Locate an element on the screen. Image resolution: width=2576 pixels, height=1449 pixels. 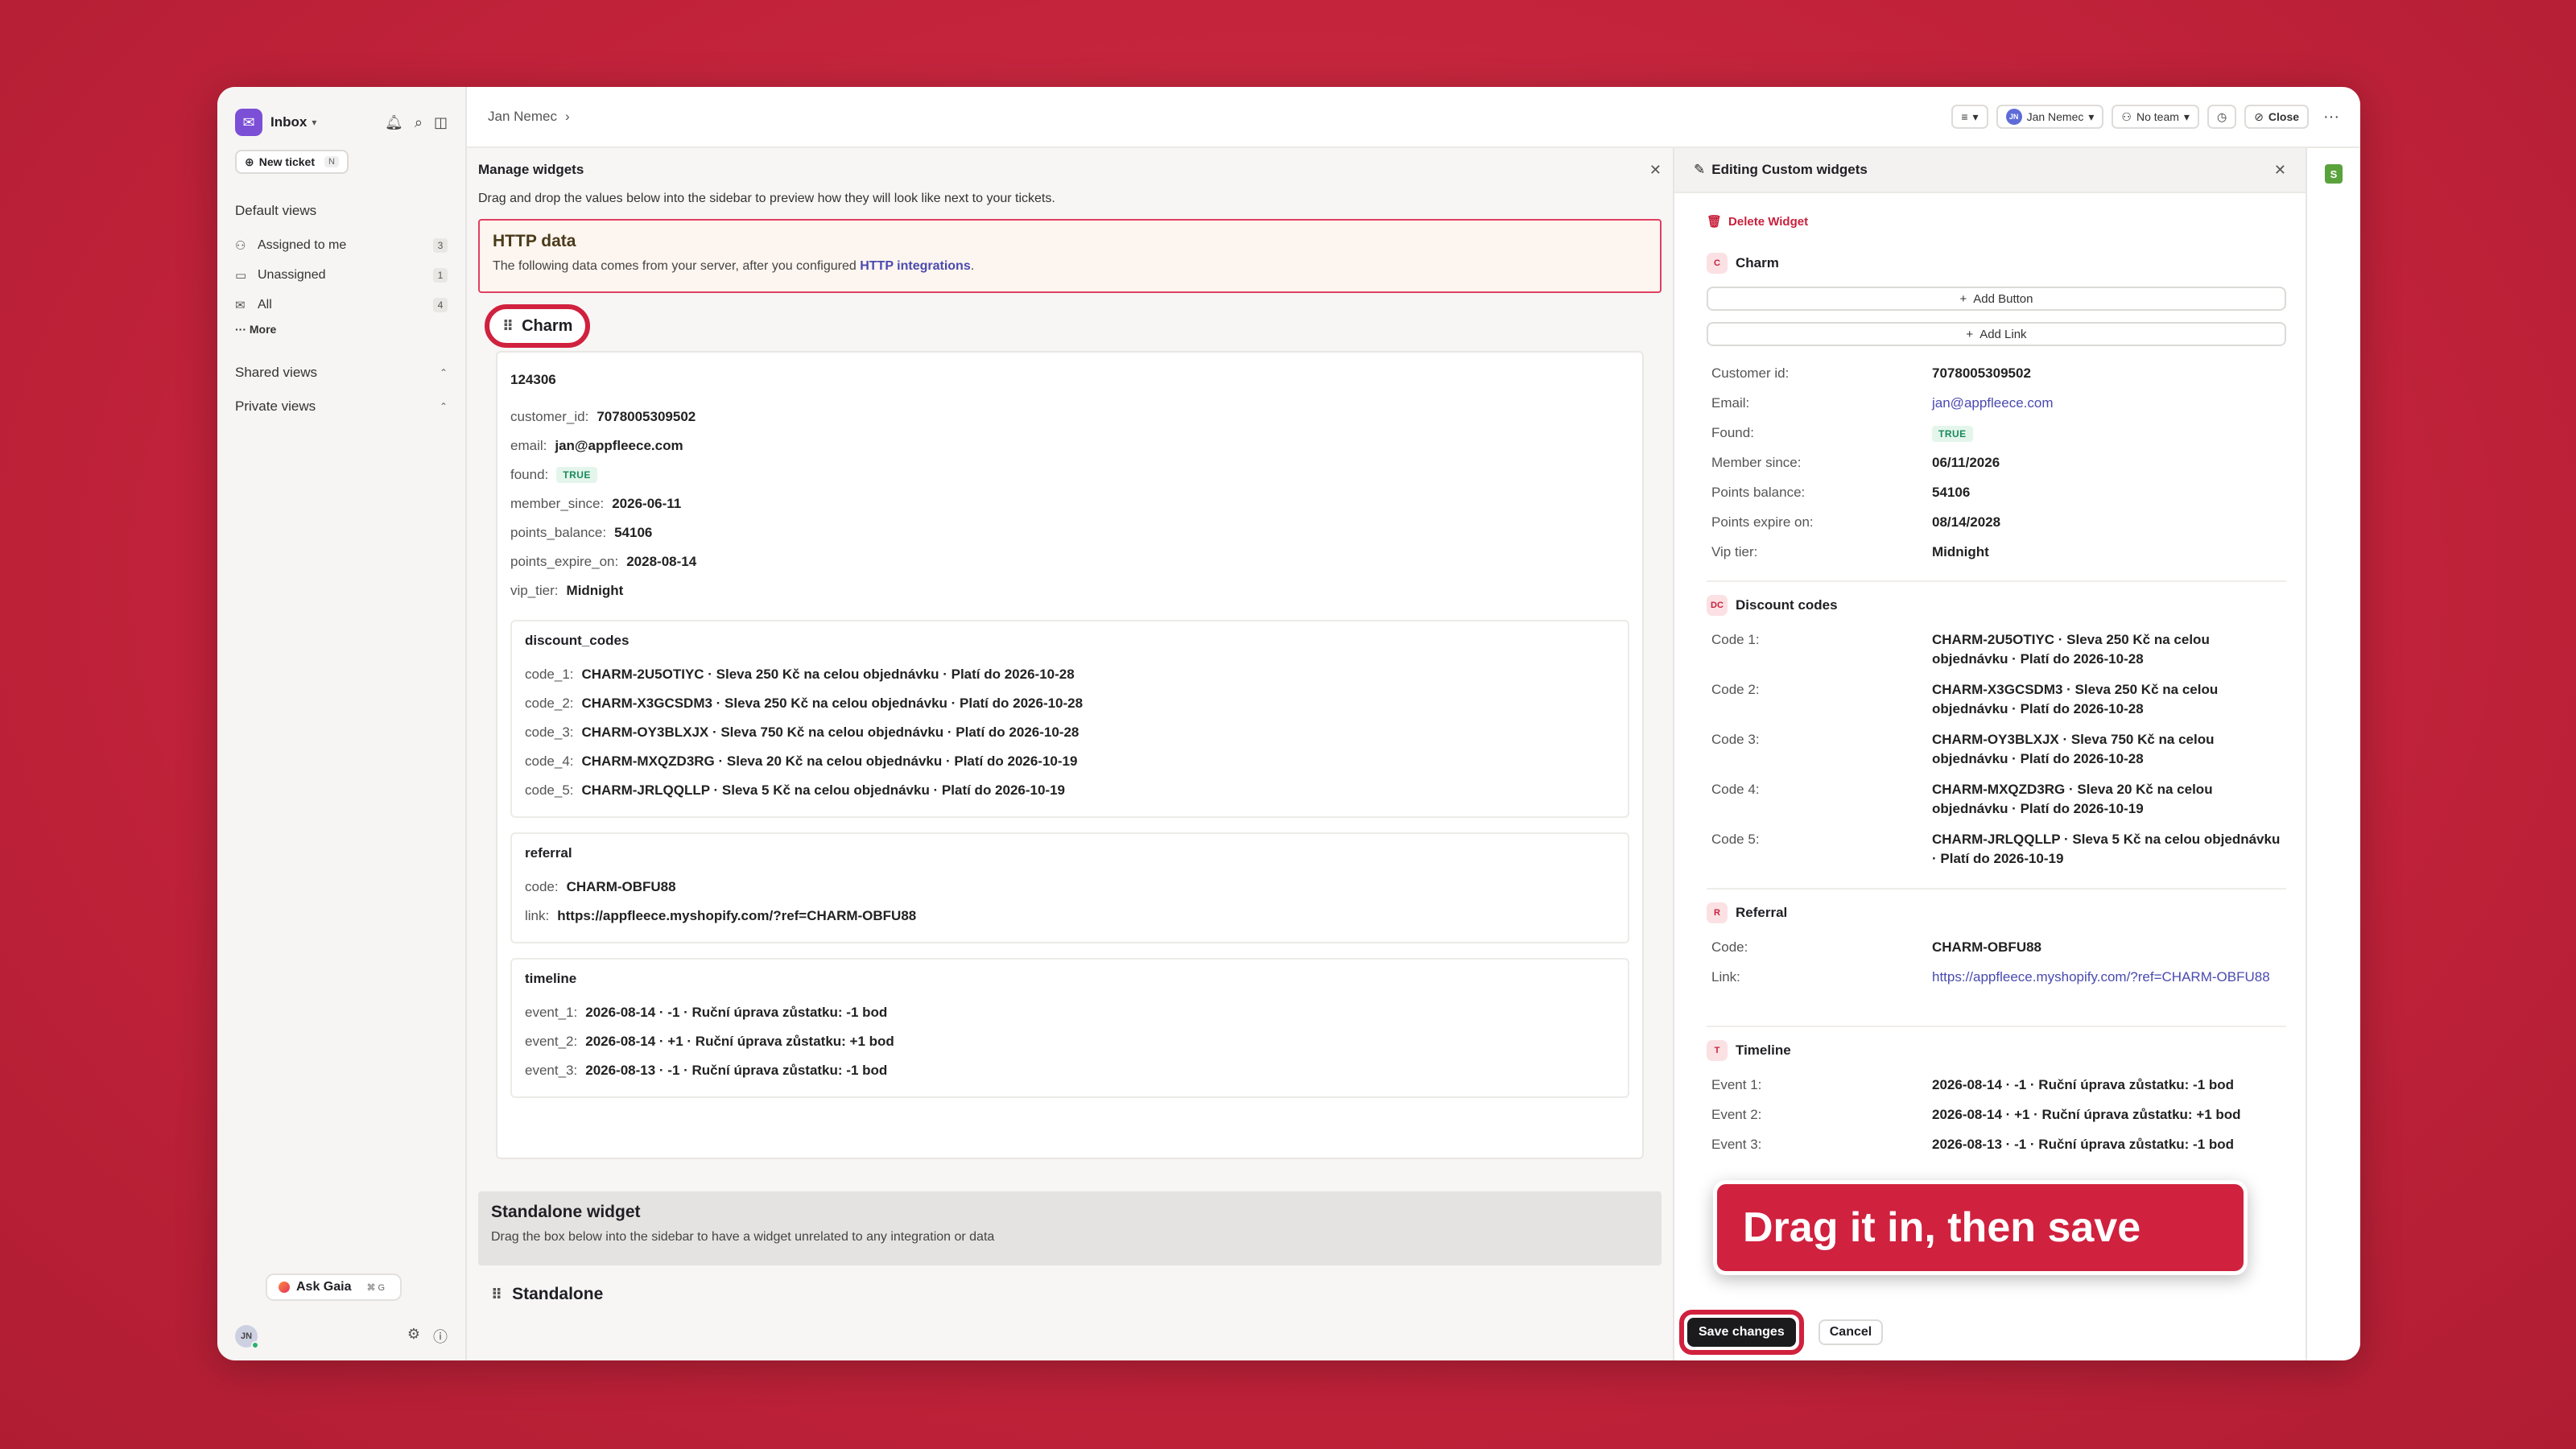
charm-id: 124306 is located at coordinates (1069, 379).